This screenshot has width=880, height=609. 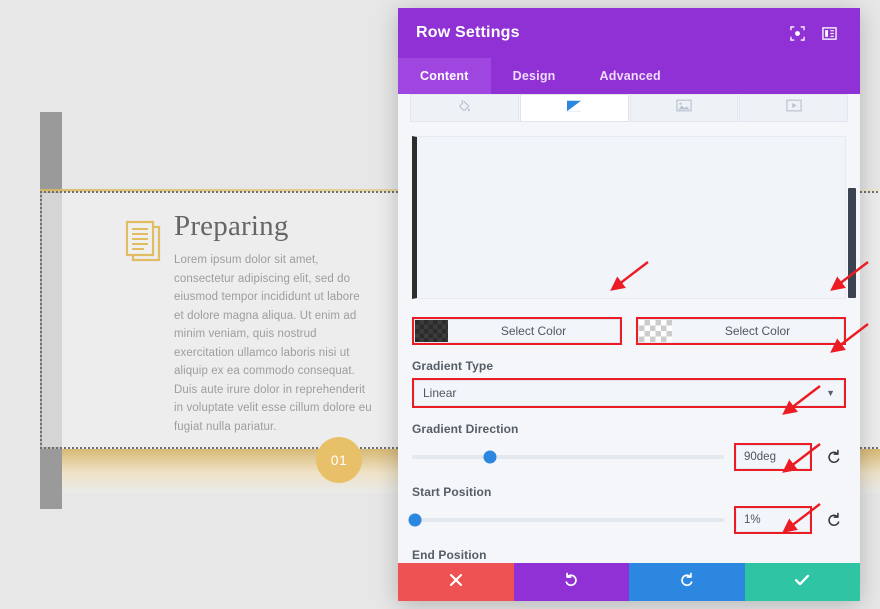 I want to click on layout-panel-icon, so click(x=829, y=33).